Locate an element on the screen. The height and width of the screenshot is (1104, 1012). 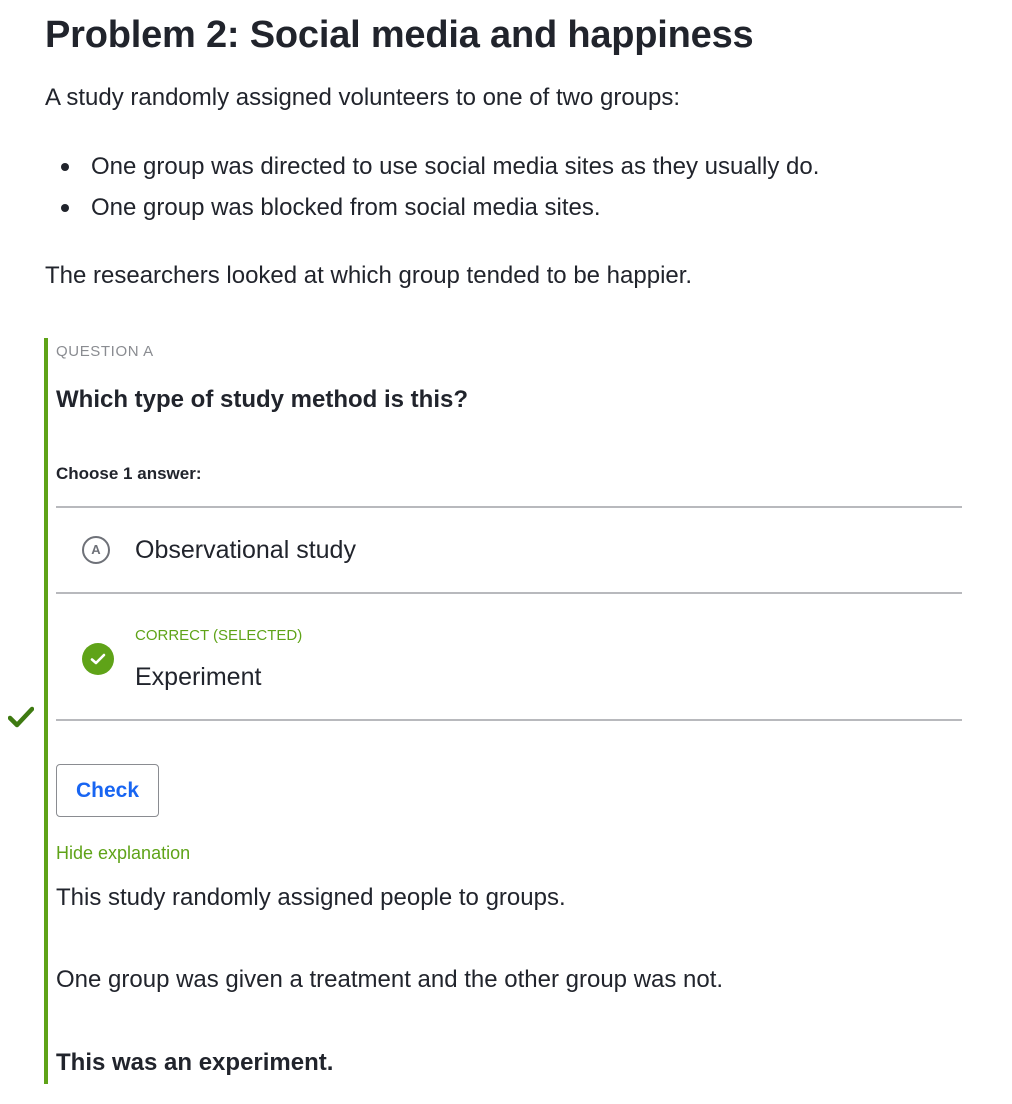
choice-status: CORRECT (SELECTED) is located at coordinates (219, 635).